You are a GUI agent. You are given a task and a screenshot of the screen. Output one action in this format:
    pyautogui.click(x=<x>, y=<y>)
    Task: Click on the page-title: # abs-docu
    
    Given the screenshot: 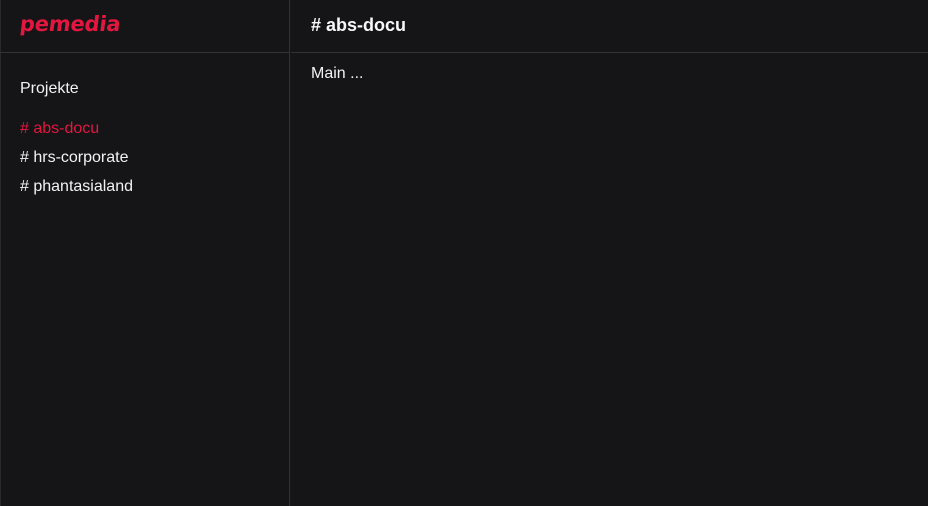 What is the action you would take?
    pyautogui.click(x=359, y=24)
    